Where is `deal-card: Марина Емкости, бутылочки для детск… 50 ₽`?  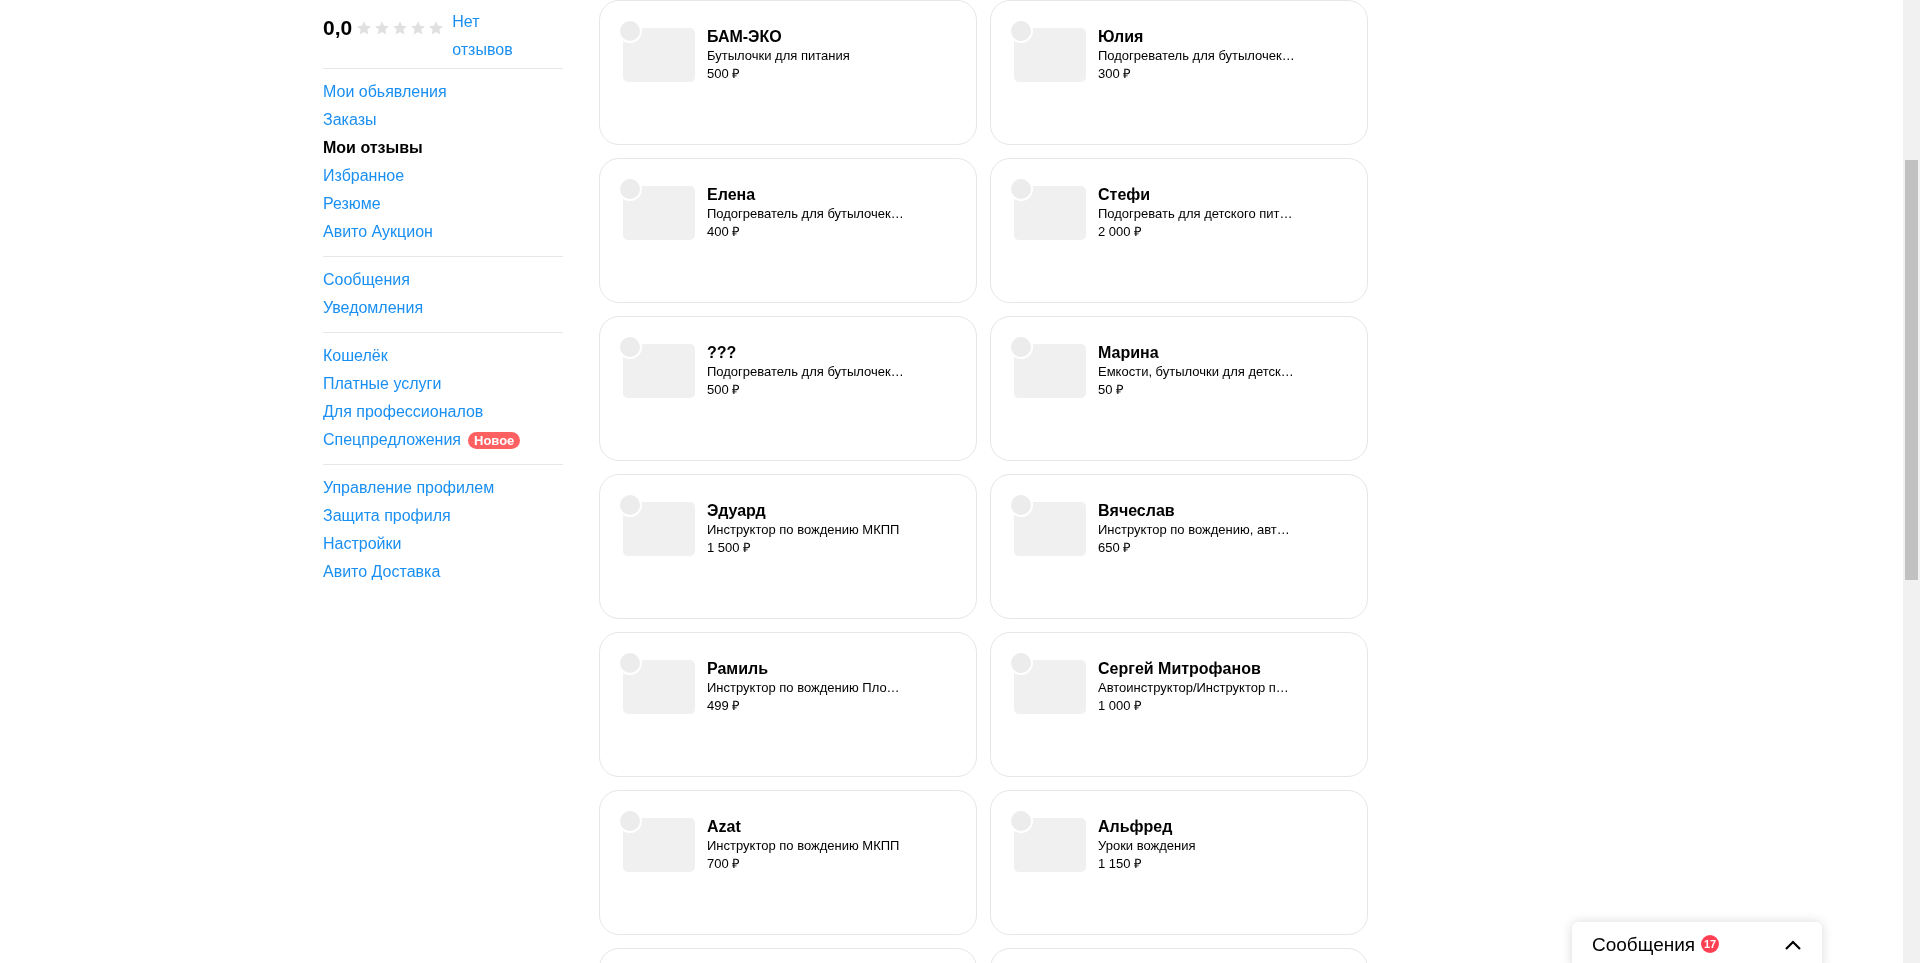 deal-card: Марина Емкости, бутылочки для детск… 50 ₽ is located at coordinates (1179, 388).